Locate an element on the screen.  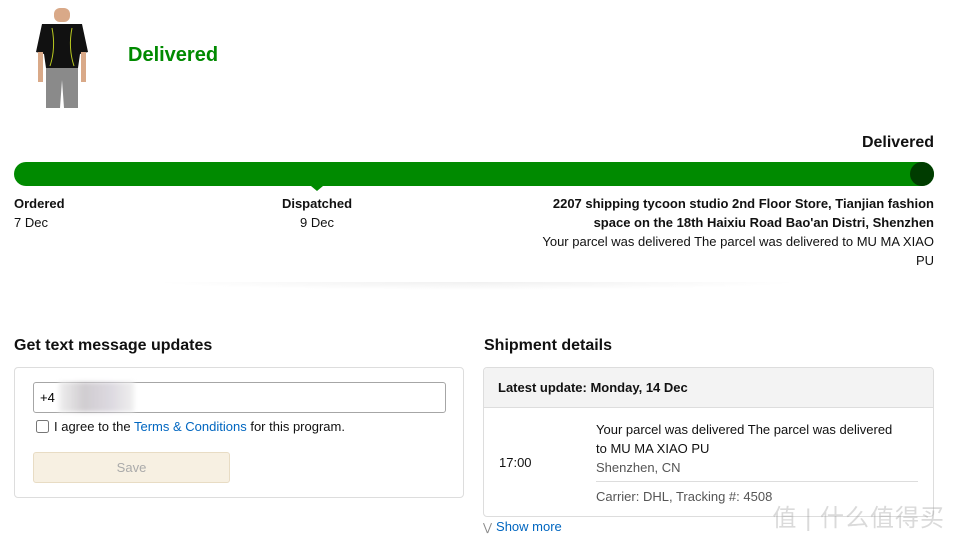
latest-update-header: Latest update: Monday, 14 Dec is located at coordinates (708, 388).